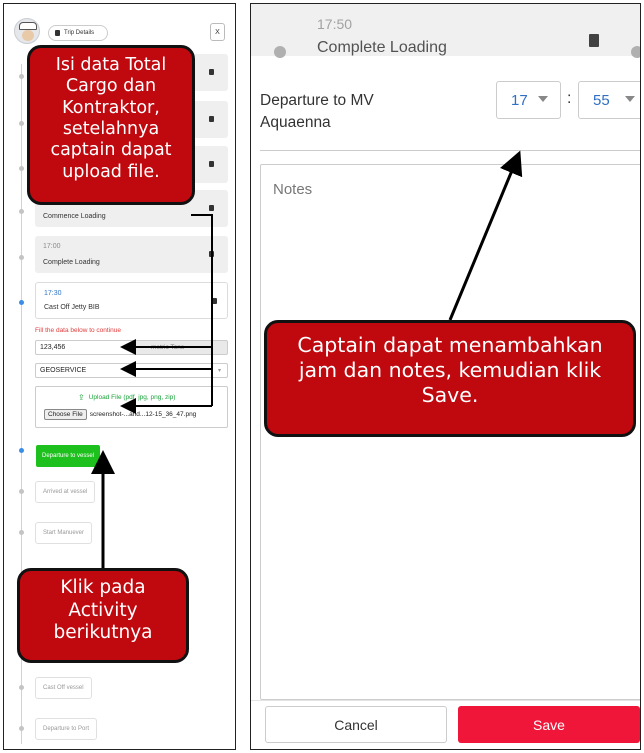 The height and width of the screenshot is (753, 644). I want to click on upload-text: Upload File (pdf, jpg, png, zip), so click(132, 397).